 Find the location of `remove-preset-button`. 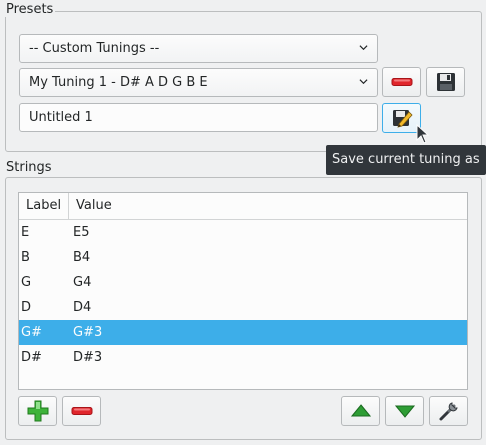

remove-preset-button is located at coordinates (401, 82).